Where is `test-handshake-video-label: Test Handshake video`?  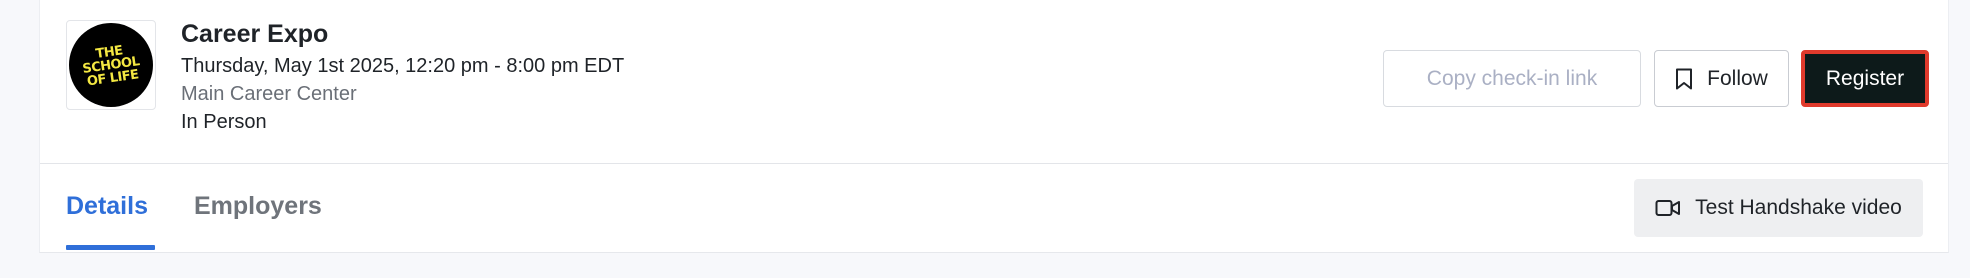
test-handshake-video-label: Test Handshake video is located at coordinates (1798, 207).